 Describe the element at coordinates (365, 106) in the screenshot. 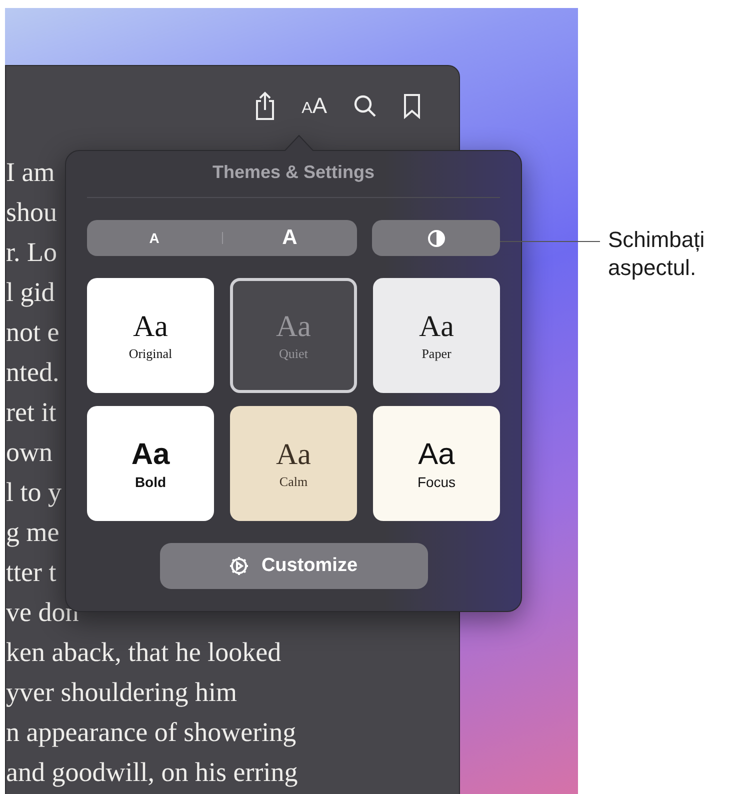

I see `search-icon` at that location.